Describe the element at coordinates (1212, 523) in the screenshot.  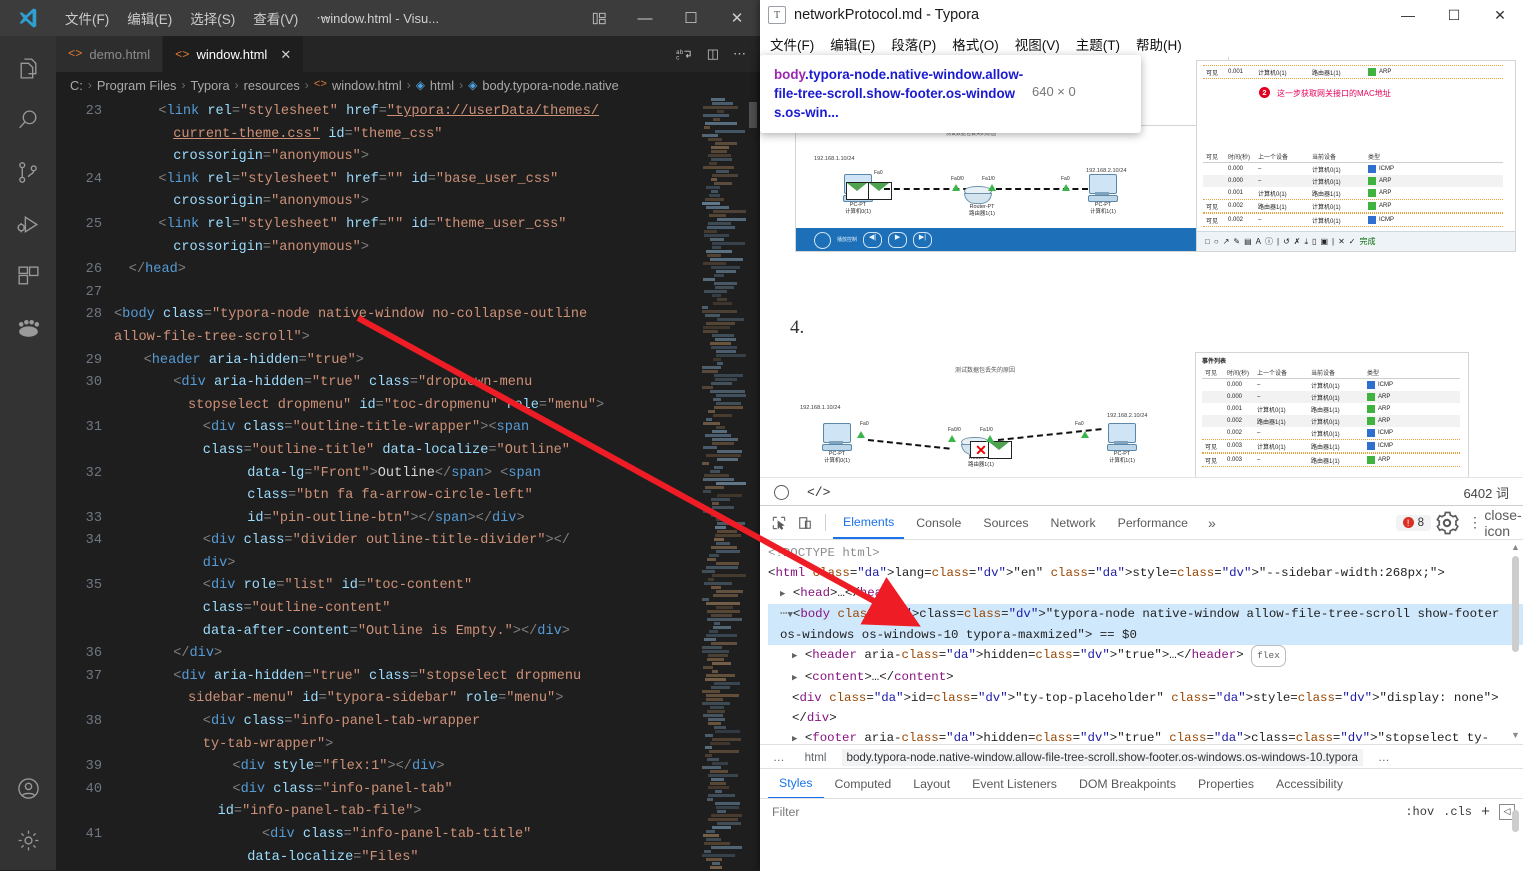
I see `more-tabs-icon: »` at that location.